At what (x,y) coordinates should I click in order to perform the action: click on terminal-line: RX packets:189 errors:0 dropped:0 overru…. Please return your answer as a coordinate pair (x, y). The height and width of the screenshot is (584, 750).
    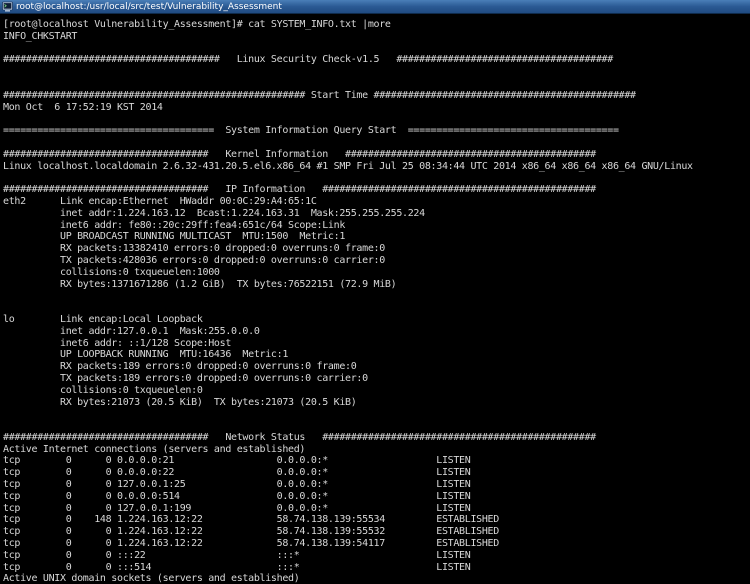
    Looking at the image, I should click on (180, 367).